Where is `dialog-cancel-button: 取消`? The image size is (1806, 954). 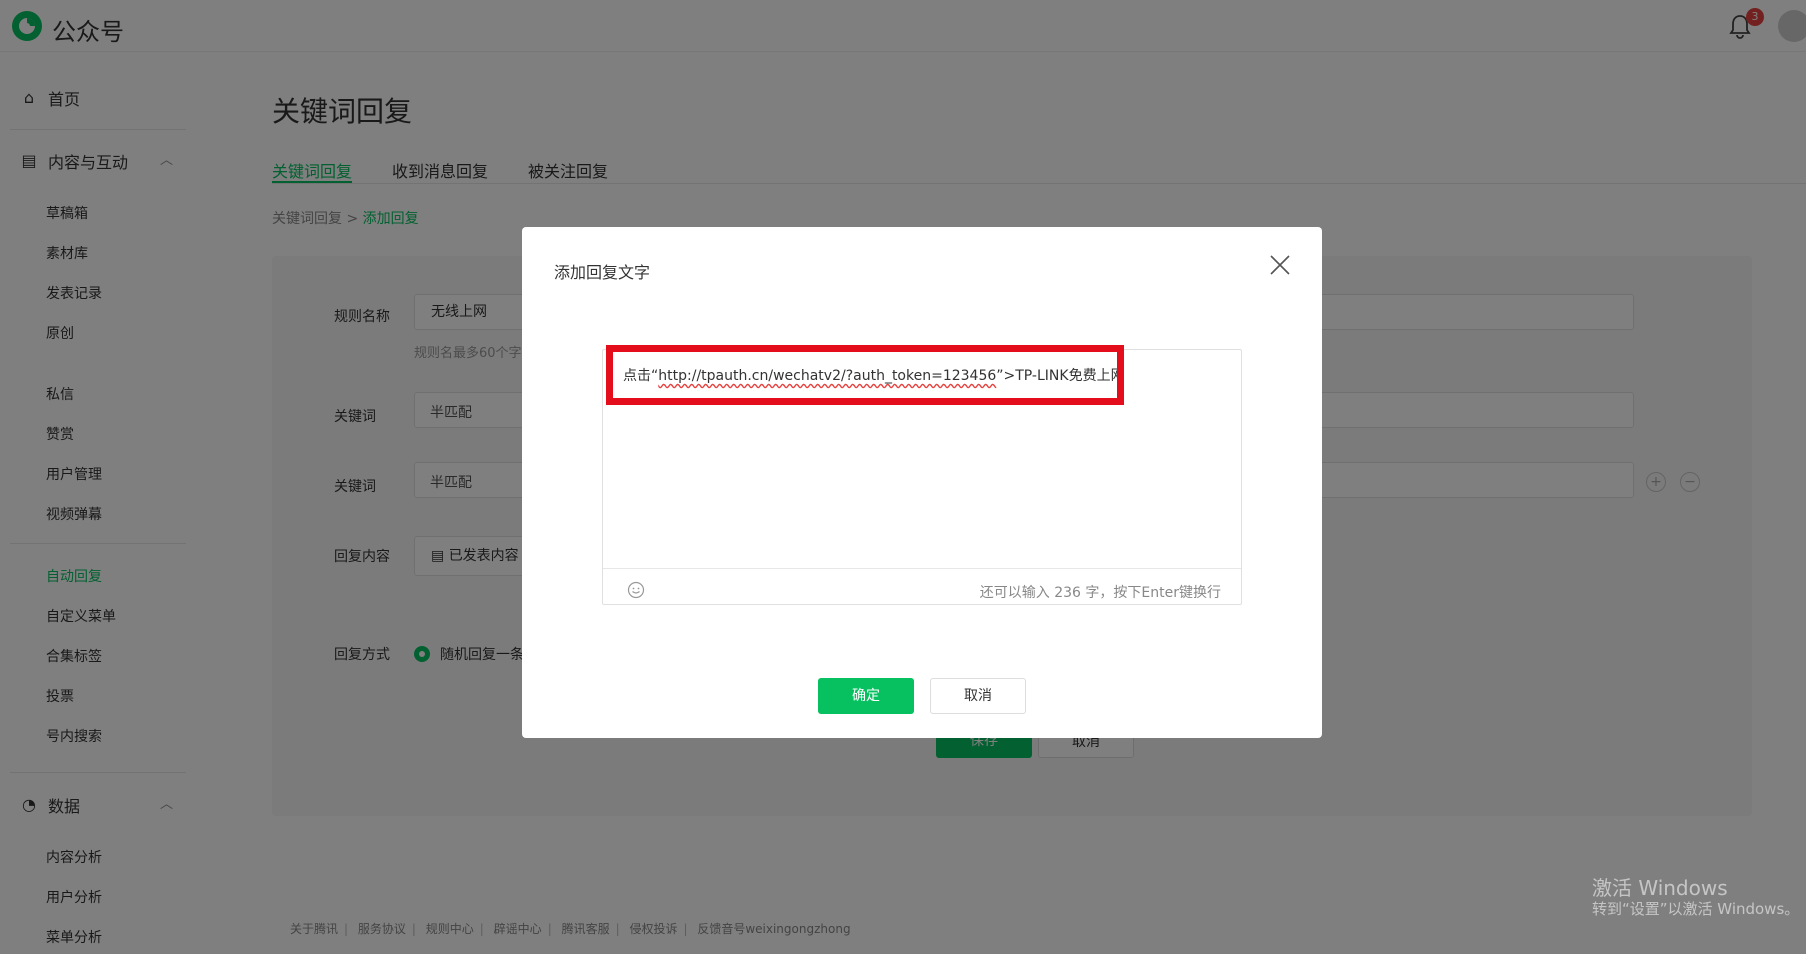 dialog-cancel-button: 取消 is located at coordinates (978, 696).